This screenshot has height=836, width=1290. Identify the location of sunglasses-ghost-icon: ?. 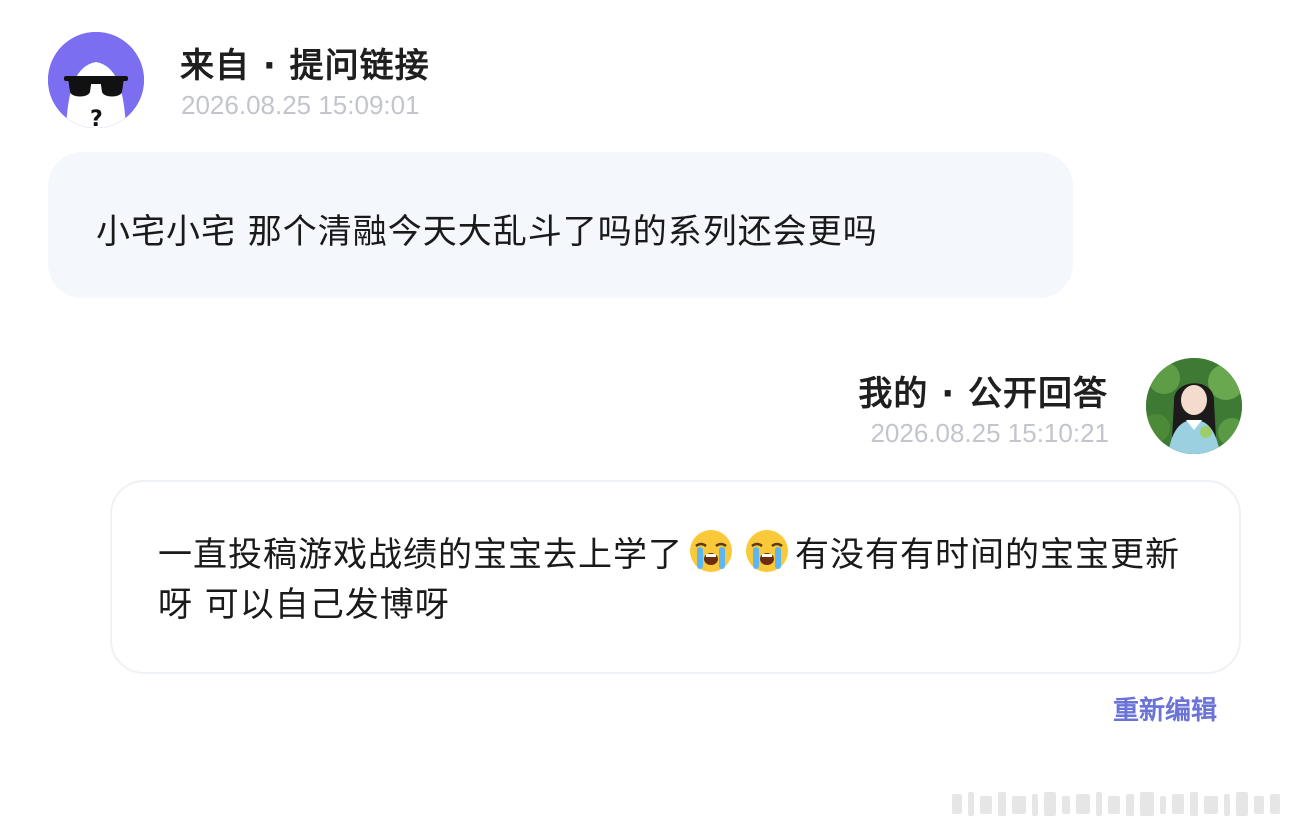
(96, 80).